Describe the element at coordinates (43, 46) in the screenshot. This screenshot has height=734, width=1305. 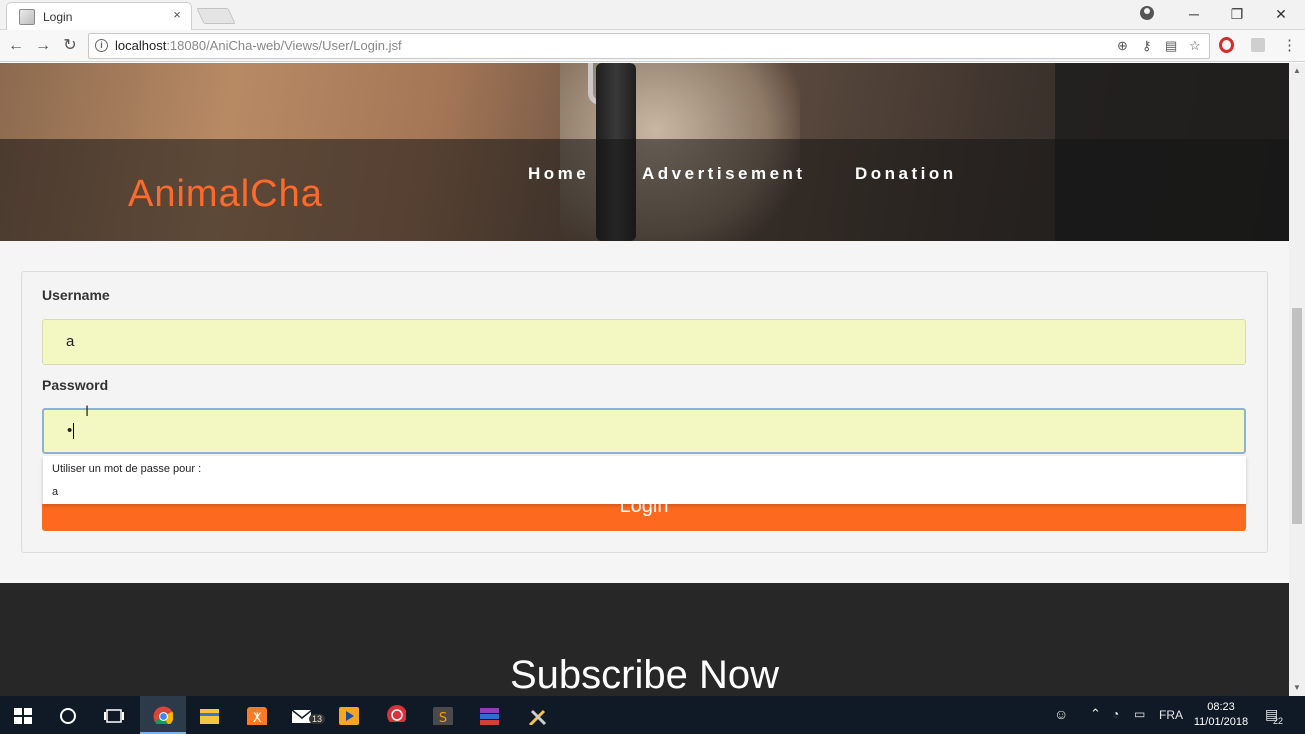
I see `forward-button: →` at that location.